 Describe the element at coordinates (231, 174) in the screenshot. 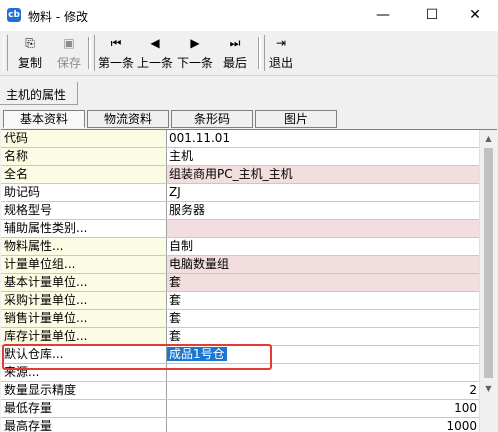

I see `property-value: 组装商用PC_主机_主机` at that location.